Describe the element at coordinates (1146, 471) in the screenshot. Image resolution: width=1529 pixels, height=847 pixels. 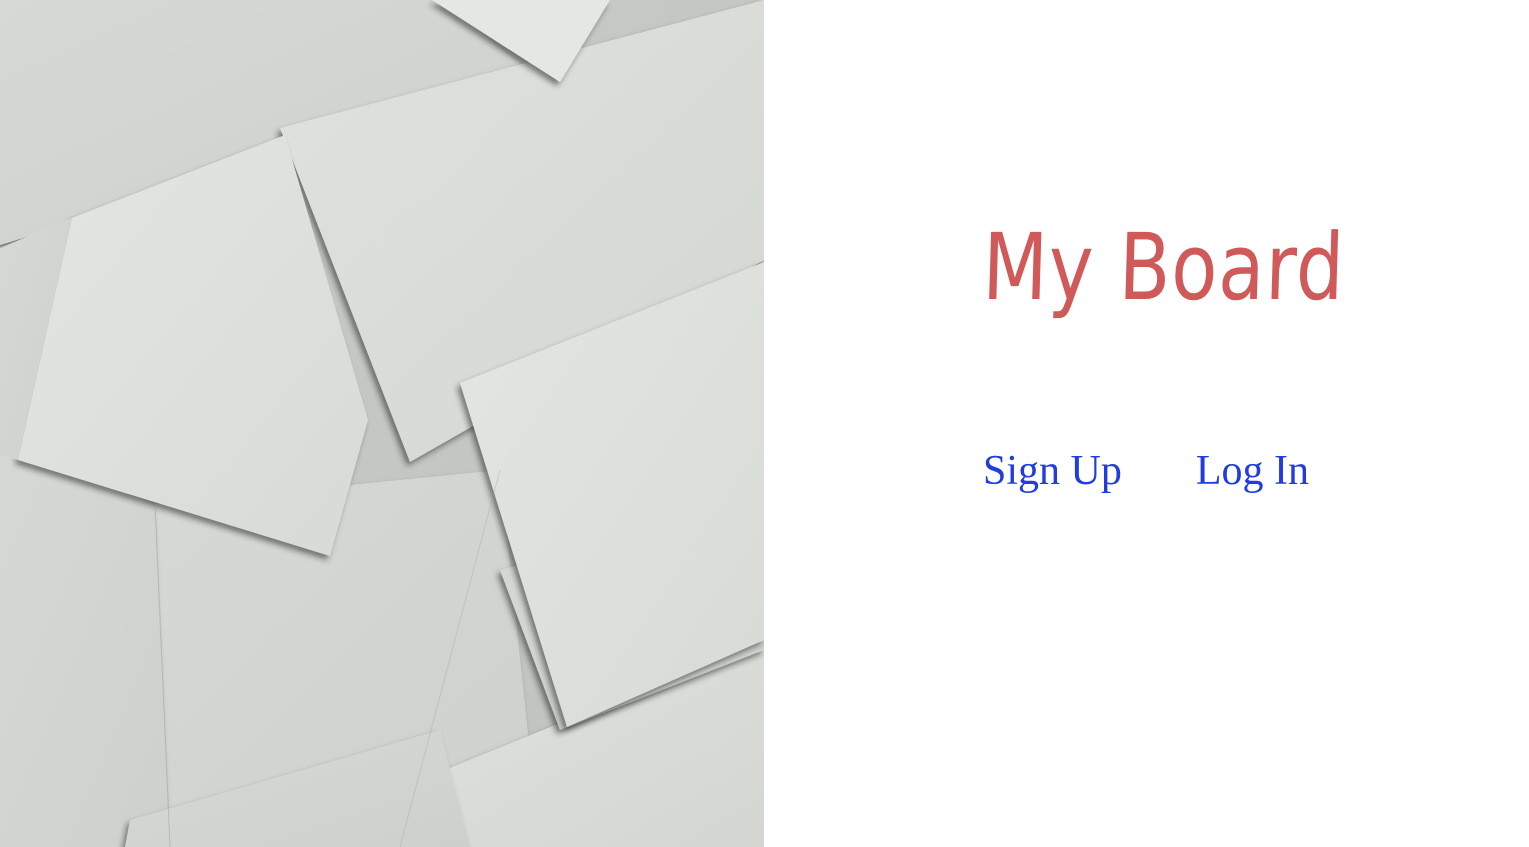
I see `auth-links: Sign Up Log In` at that location.